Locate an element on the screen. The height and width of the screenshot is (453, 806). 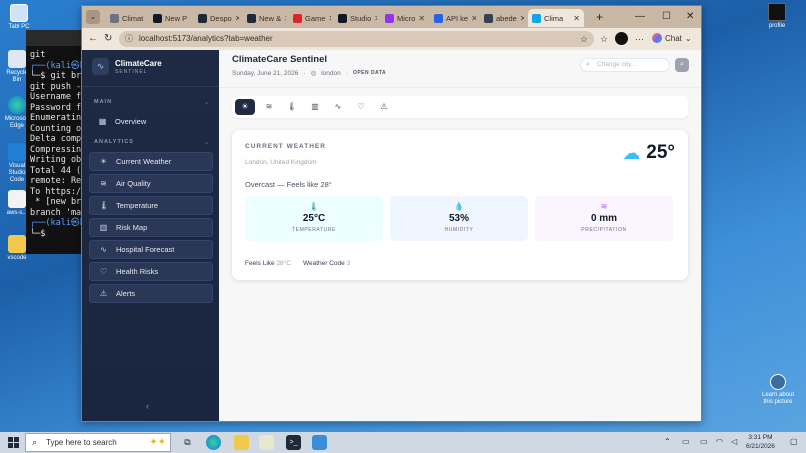
favorite-star-icon: ☆ is located at coordinates (584, 39).